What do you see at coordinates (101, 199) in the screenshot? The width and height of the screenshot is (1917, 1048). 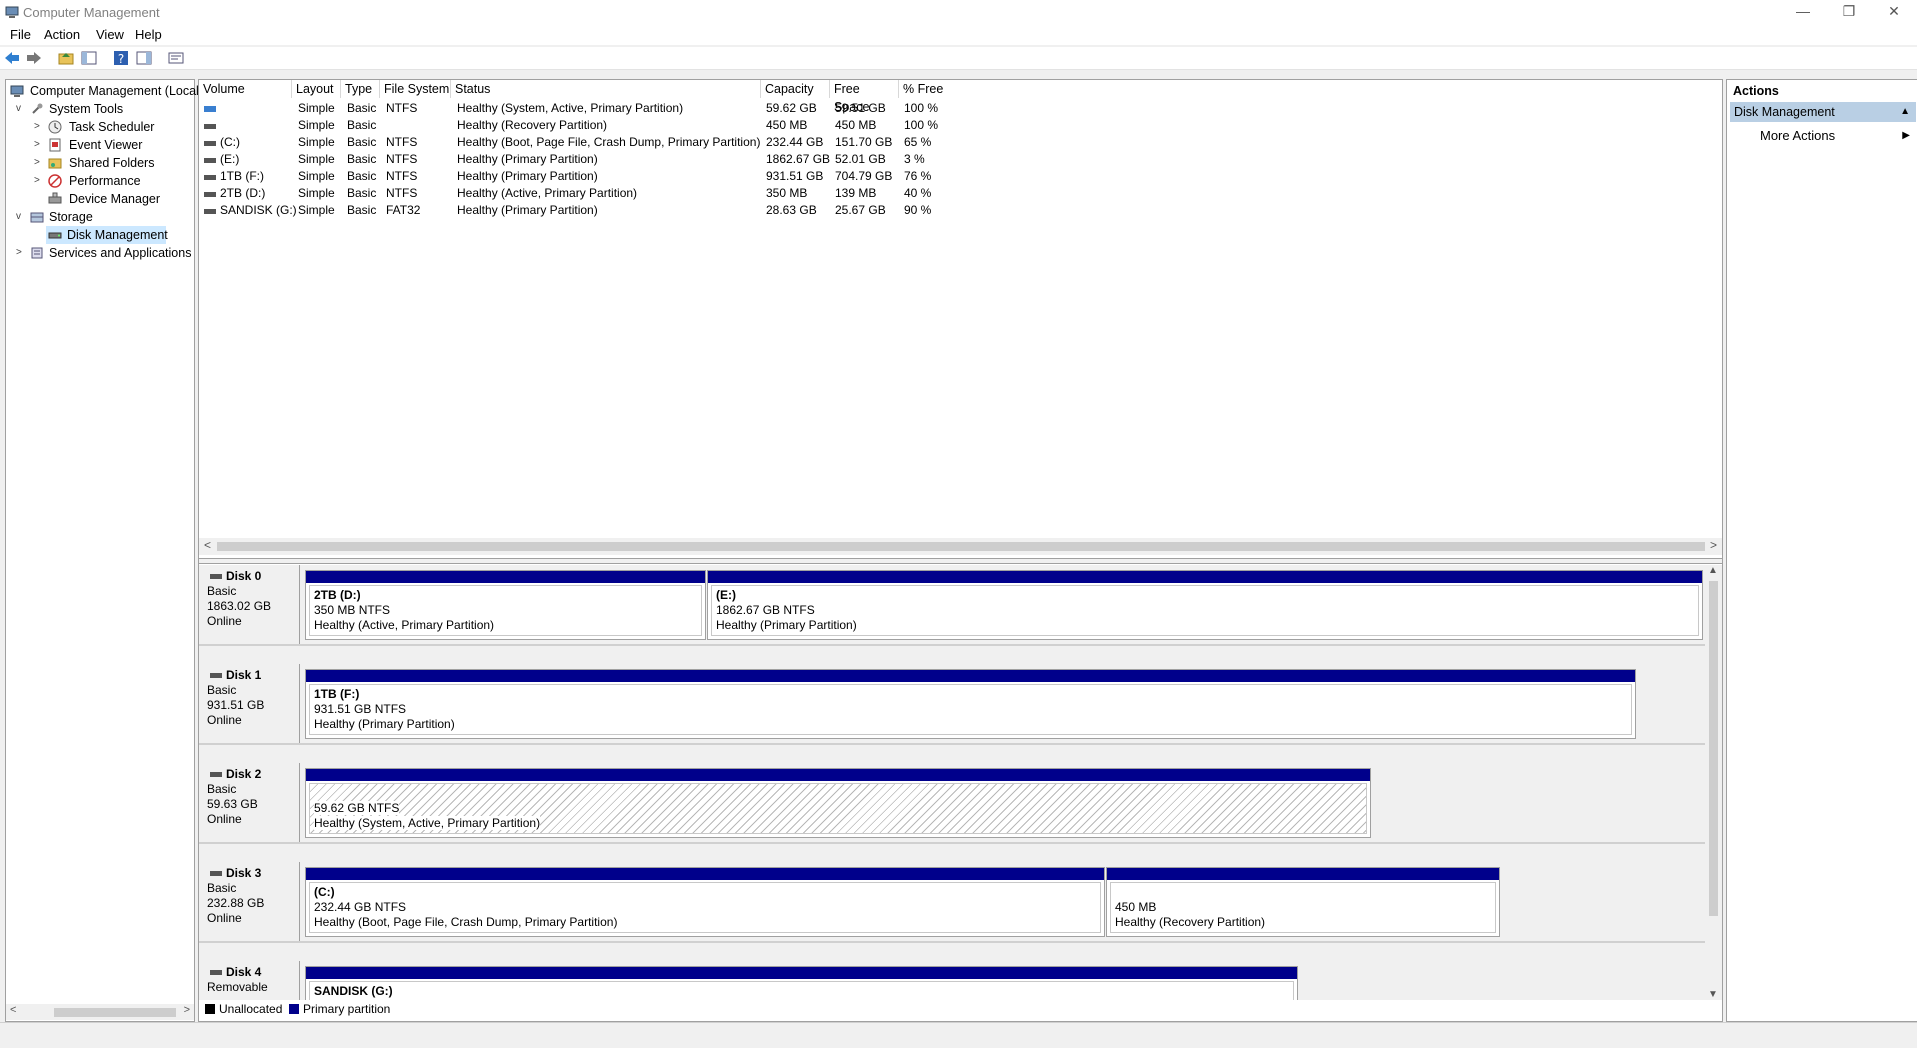 I see `tree-item-device-manager: Device Manager` at bounding box center [101, 199].